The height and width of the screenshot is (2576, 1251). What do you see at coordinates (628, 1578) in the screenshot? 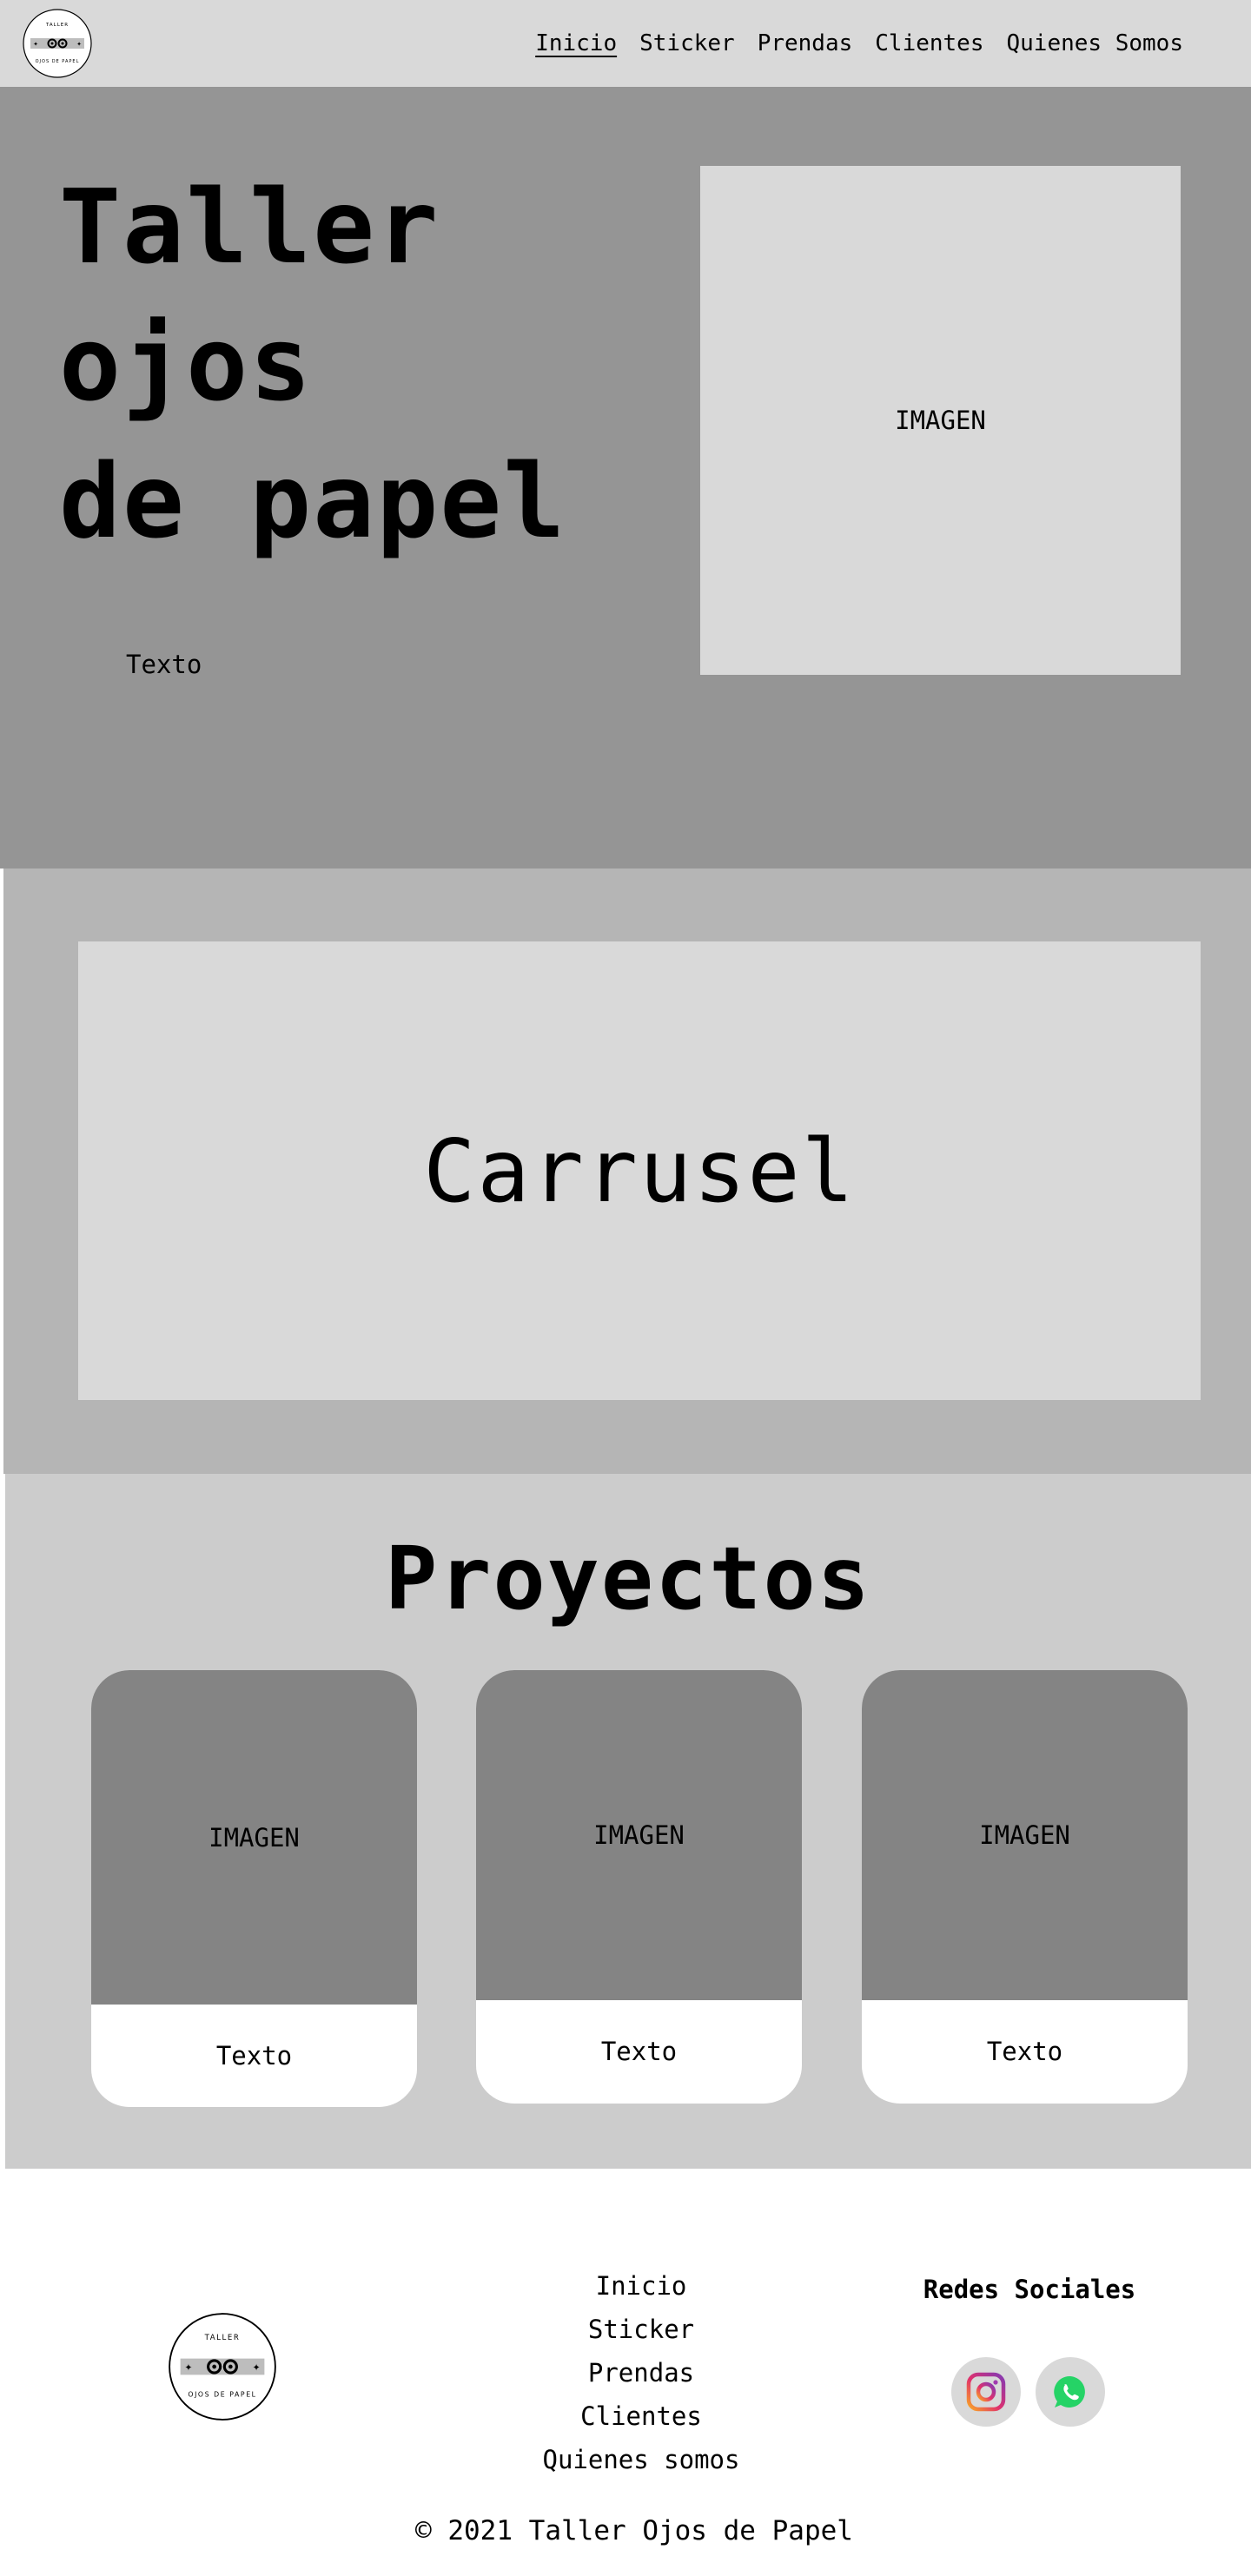
I see `projects-title: Proyectos` at bounding box center [628, 1578].